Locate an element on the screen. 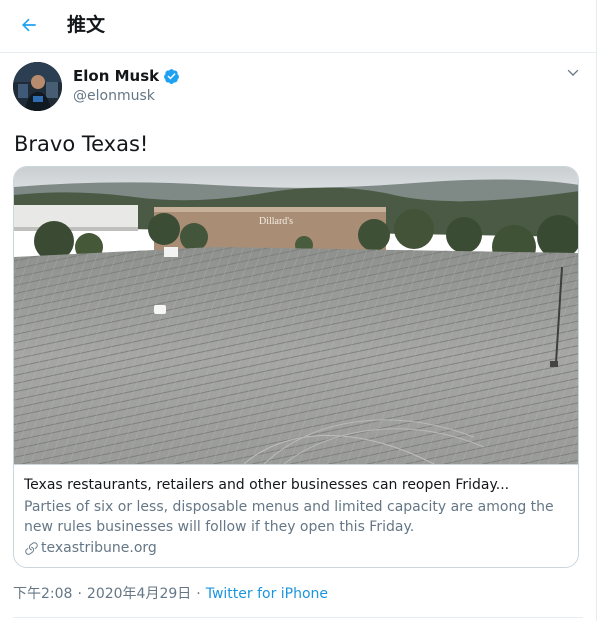 The height and width of the screenshot is (621, 597). link-icon is located at coordinates (31, 548).